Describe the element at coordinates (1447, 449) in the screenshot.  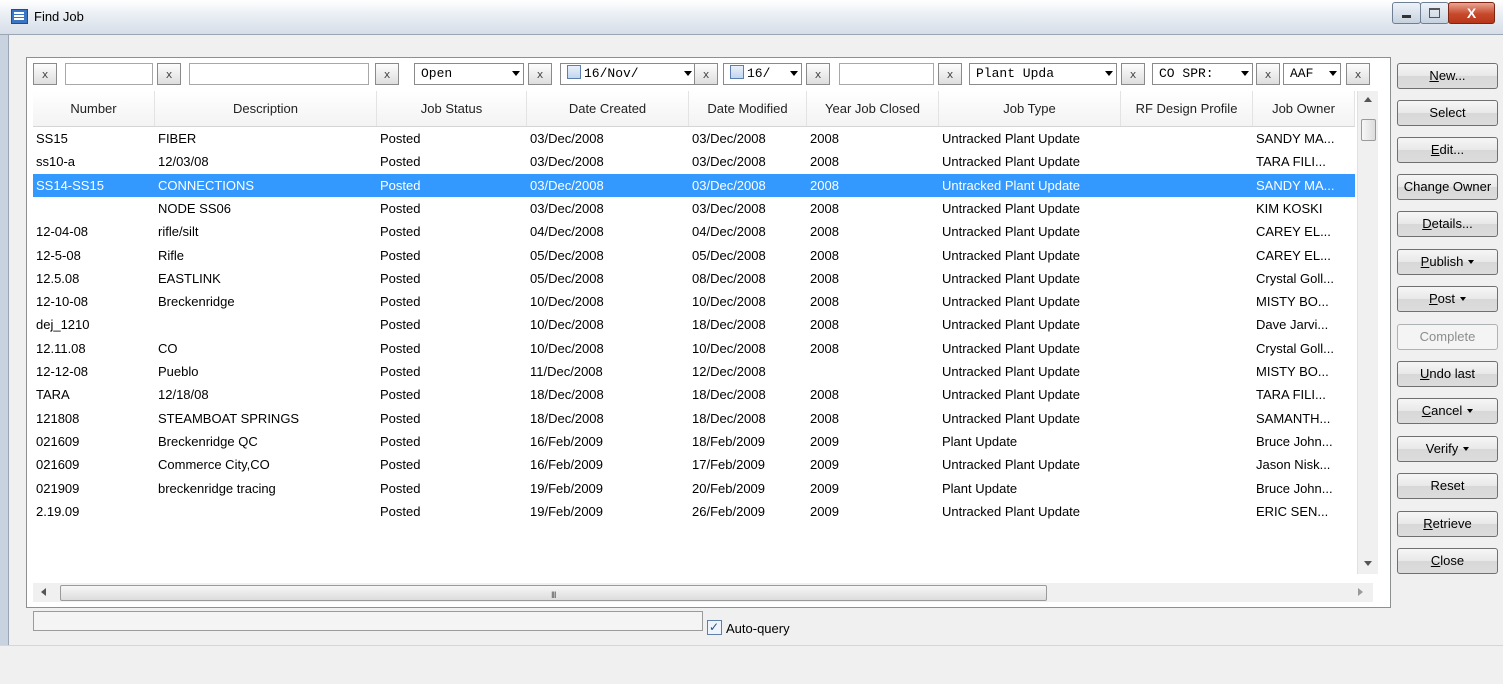
I see `verify-button: Verify` at that location.